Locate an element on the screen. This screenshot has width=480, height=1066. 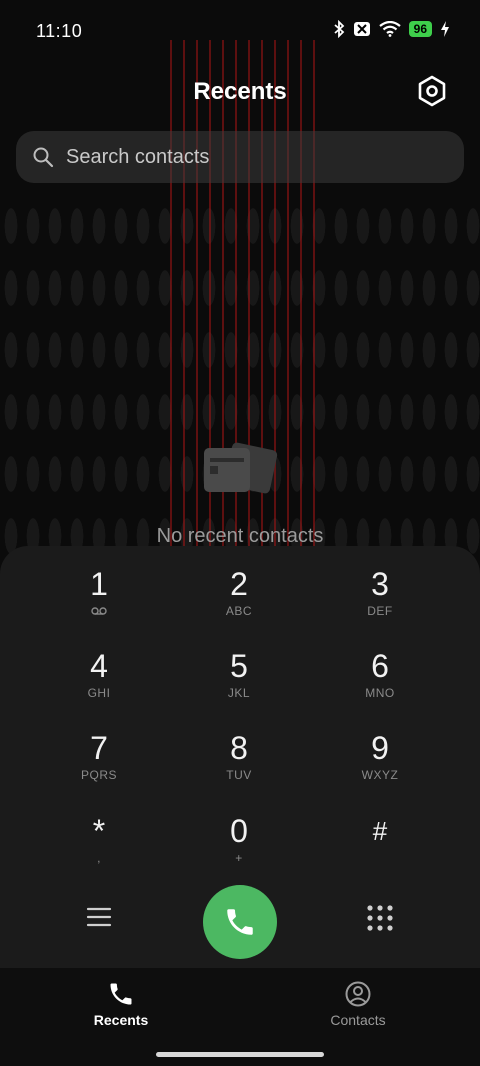
battery-icon: 96 is located at coordinates (420, 29).